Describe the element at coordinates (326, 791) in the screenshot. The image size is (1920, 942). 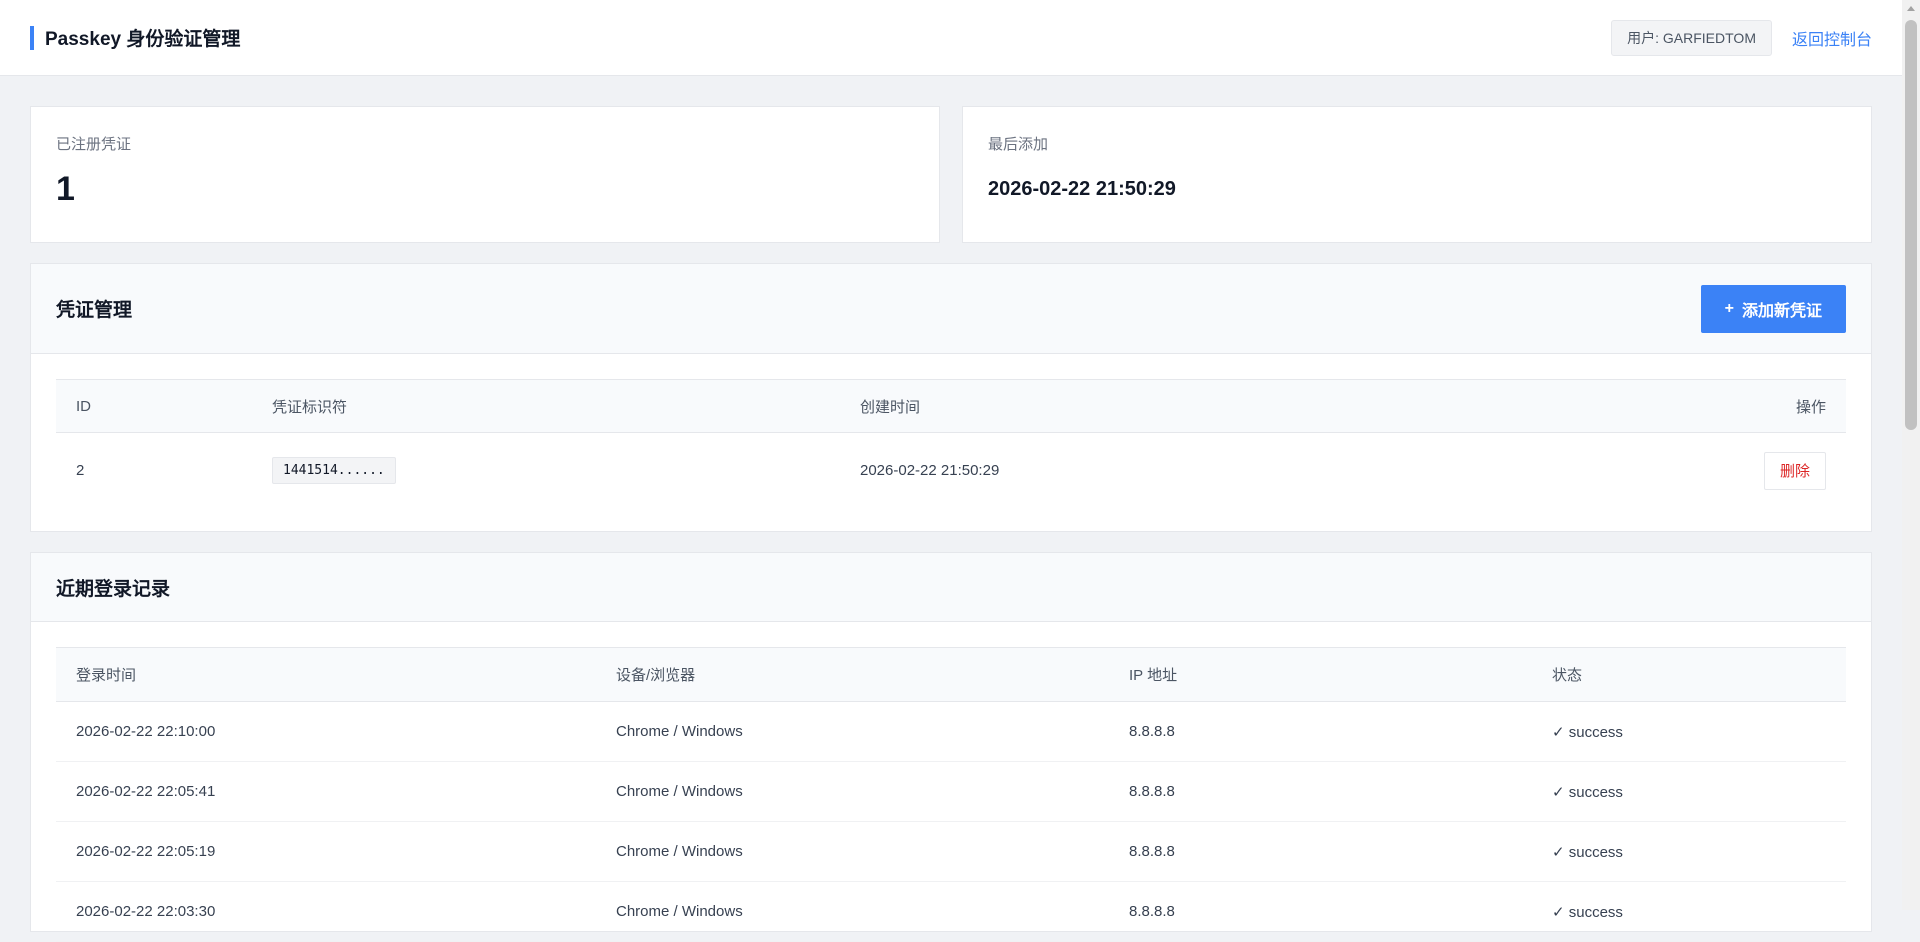
I see `login-time: 2026-02-22 22:05:41` at that location.